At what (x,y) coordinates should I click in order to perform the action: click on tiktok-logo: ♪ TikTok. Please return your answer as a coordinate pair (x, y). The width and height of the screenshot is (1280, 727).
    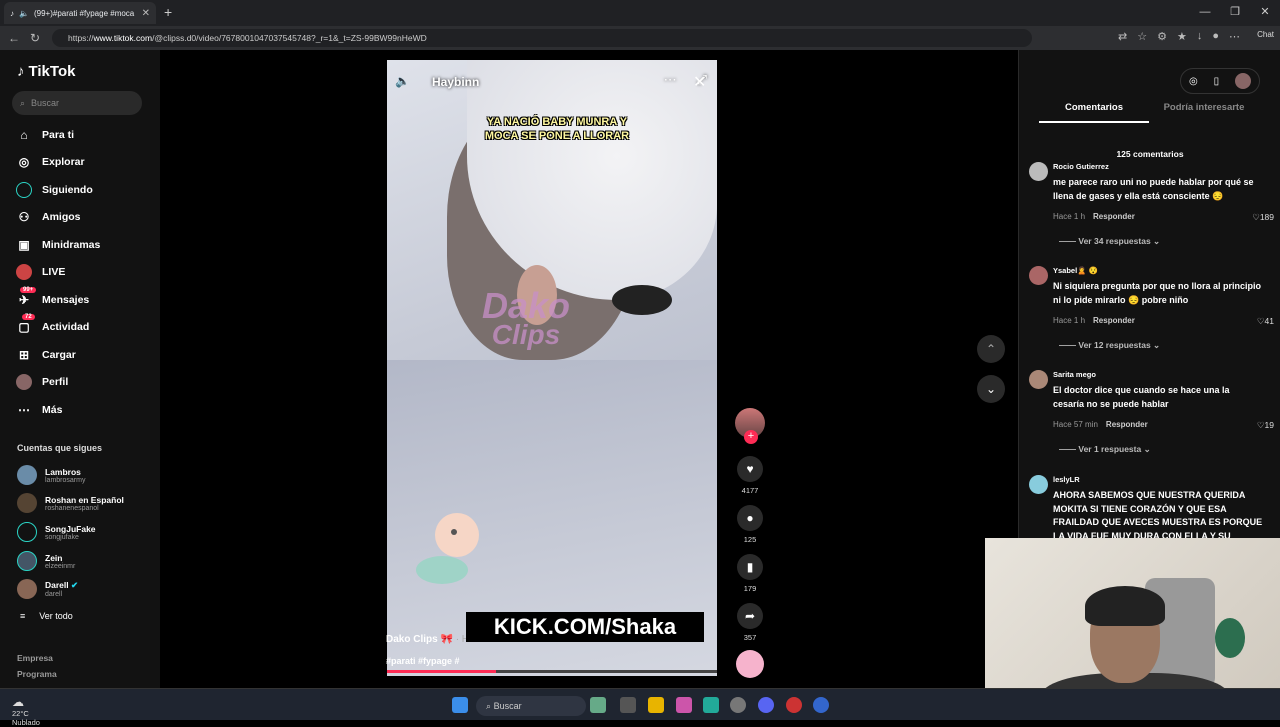
    Looking at the image, I should click on (46, 71).